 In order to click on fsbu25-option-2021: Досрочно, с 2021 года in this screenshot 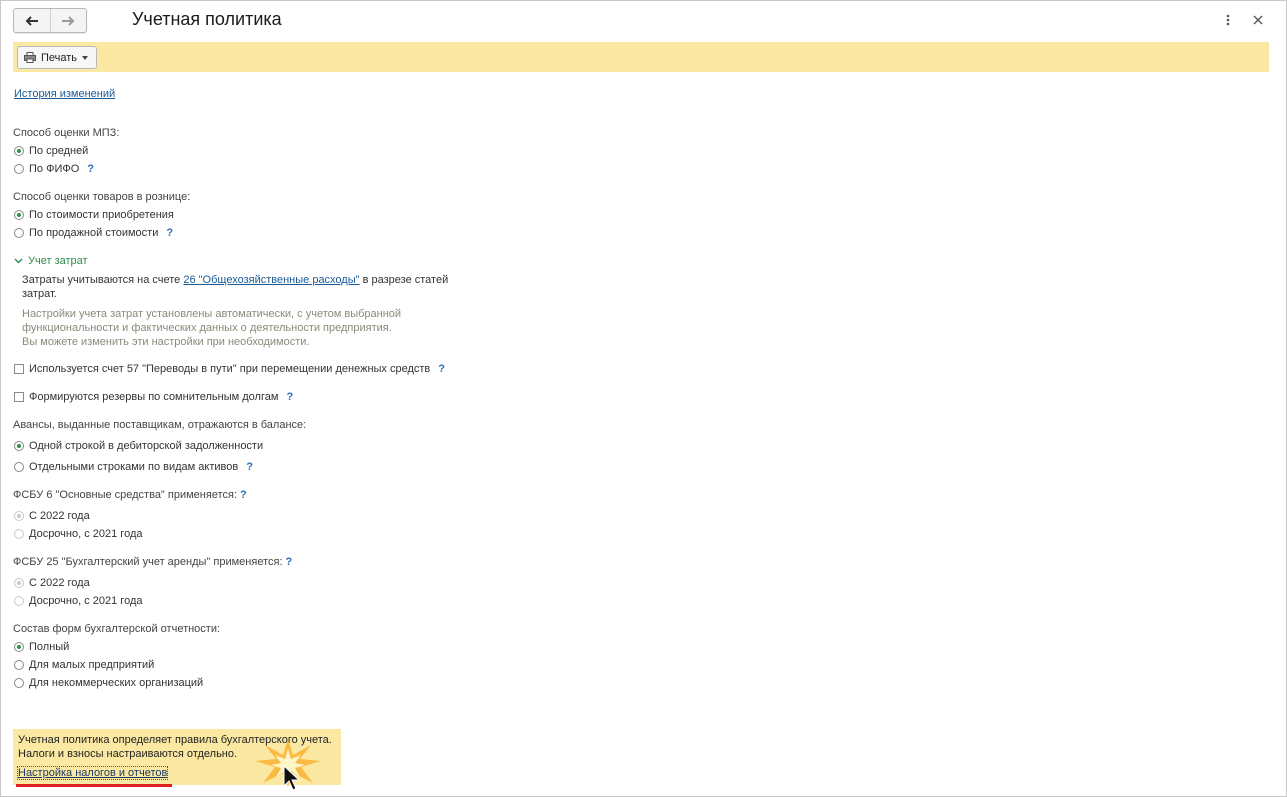, I will do `click(78, 601)`.